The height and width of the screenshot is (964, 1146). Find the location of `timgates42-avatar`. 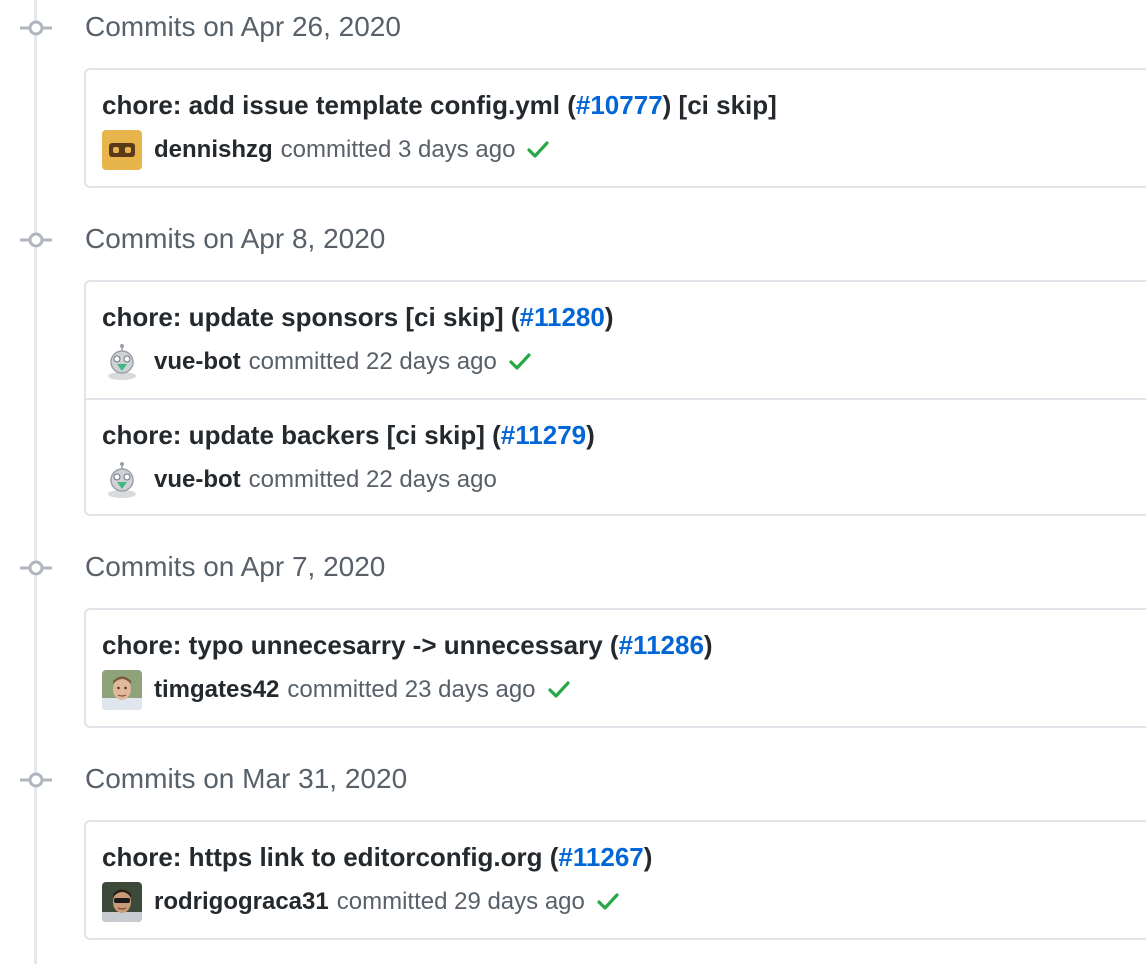

timgates42-avatar is located at coordinates (122, 690).